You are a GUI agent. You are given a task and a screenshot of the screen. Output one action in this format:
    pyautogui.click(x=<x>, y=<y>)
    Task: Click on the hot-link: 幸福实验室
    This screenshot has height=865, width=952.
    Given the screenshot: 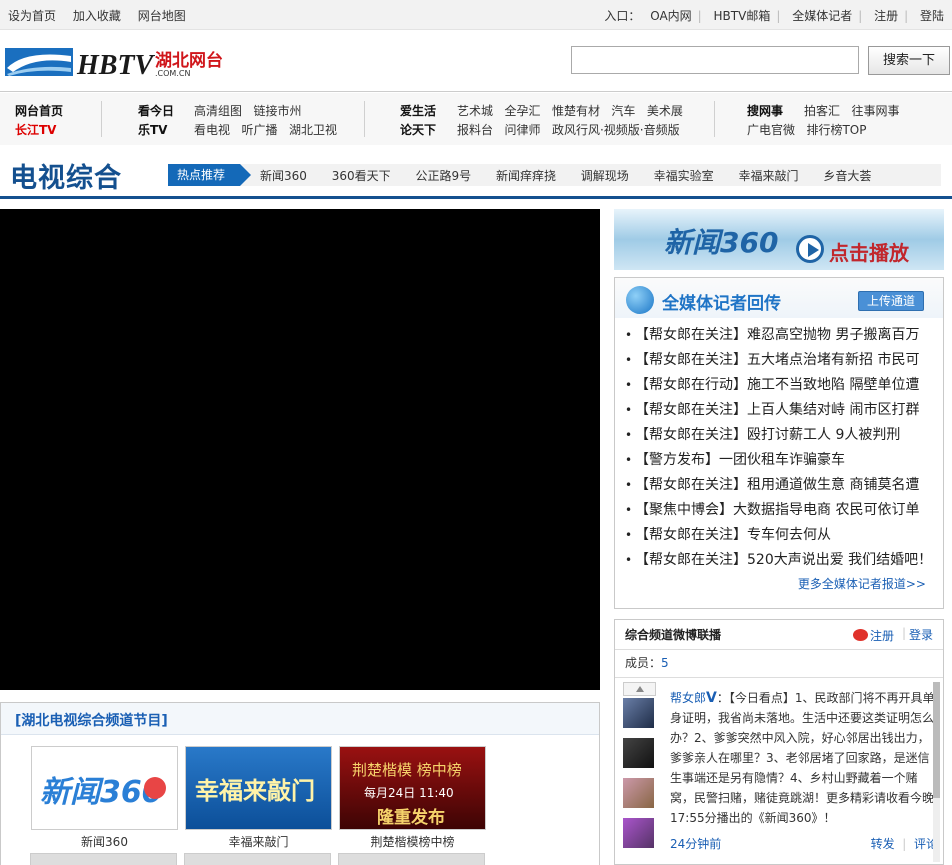 What is the action you would take?
    pyautogui.click(x=684, y=176)
    